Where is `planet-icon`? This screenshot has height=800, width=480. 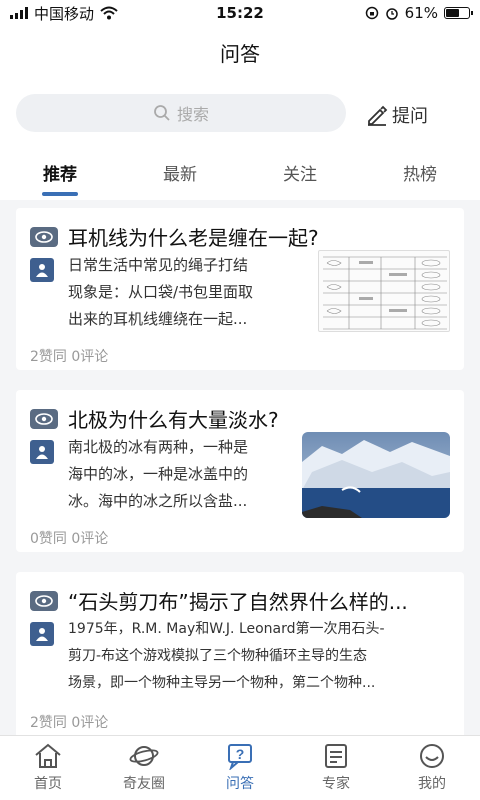
planet-icon is located at coordinates (144, 756).